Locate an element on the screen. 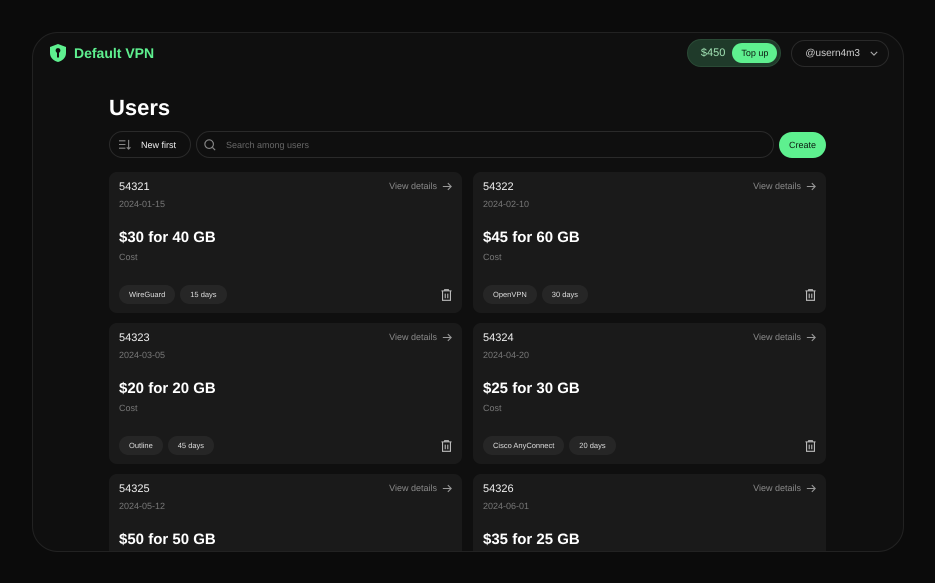 This screenshot has height=583, width=935. user-id: 54324 is located at coordinates (499, 338).